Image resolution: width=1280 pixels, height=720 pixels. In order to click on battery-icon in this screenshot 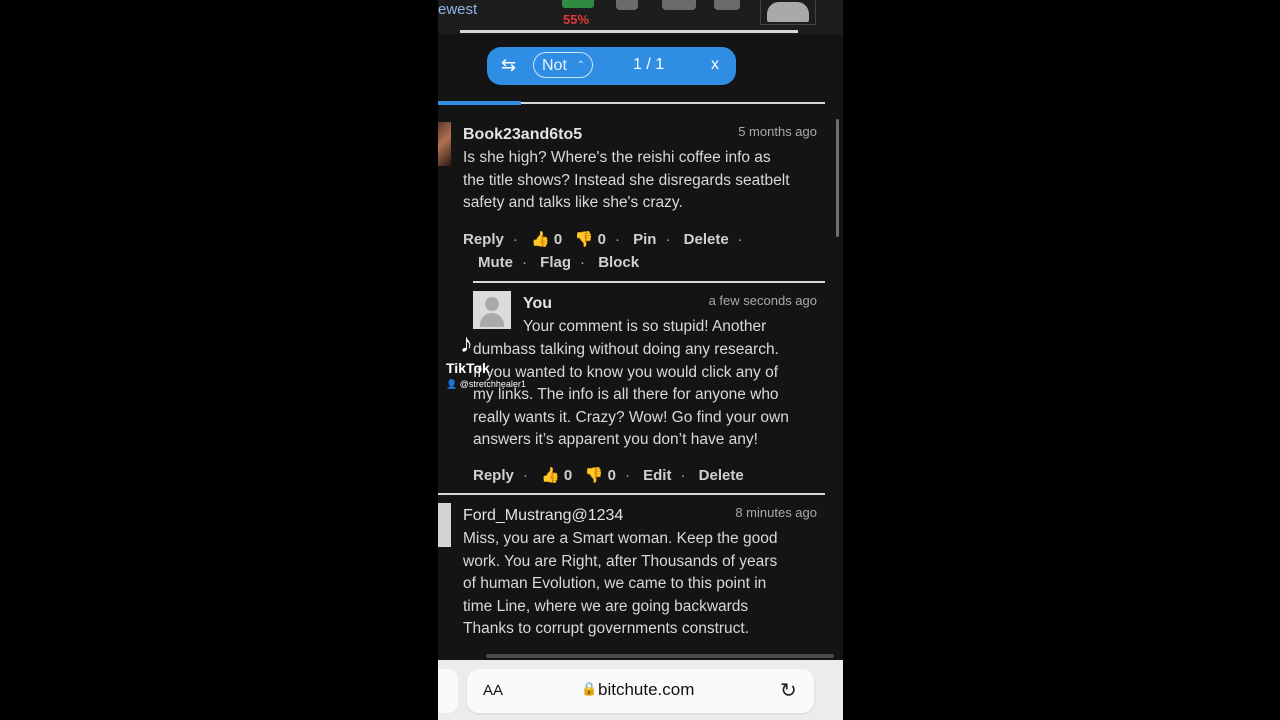, I will do `click(578, 4)`.